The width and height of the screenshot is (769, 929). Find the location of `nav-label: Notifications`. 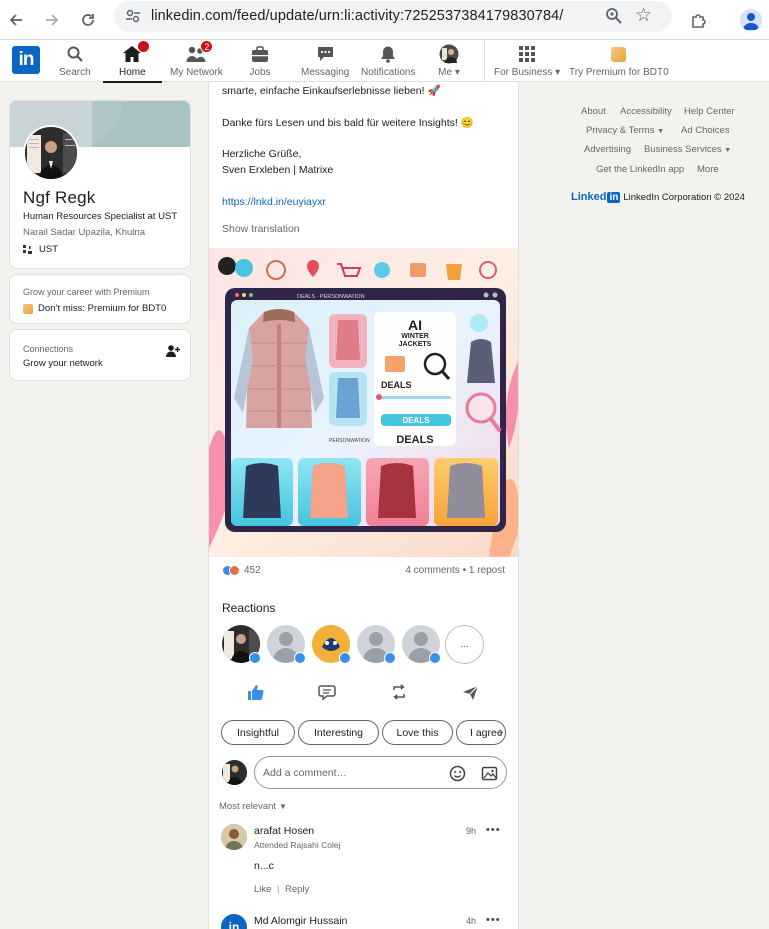

nav-label: Notifications is located at coordinates (388, 72).